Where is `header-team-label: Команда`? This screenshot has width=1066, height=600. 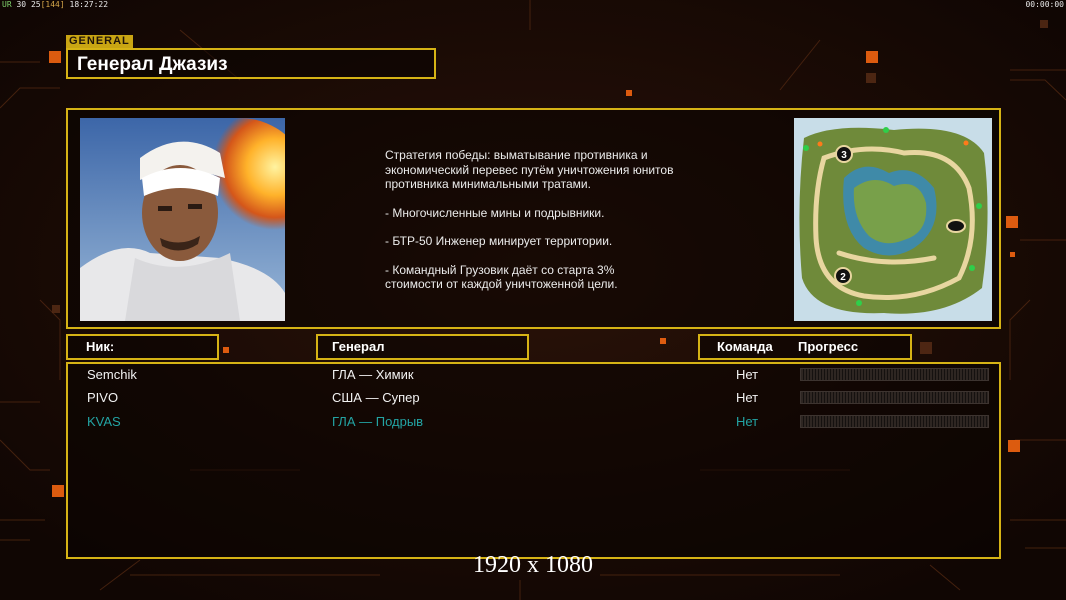 header-team-label: Команда is located at coordinates (745, 346).